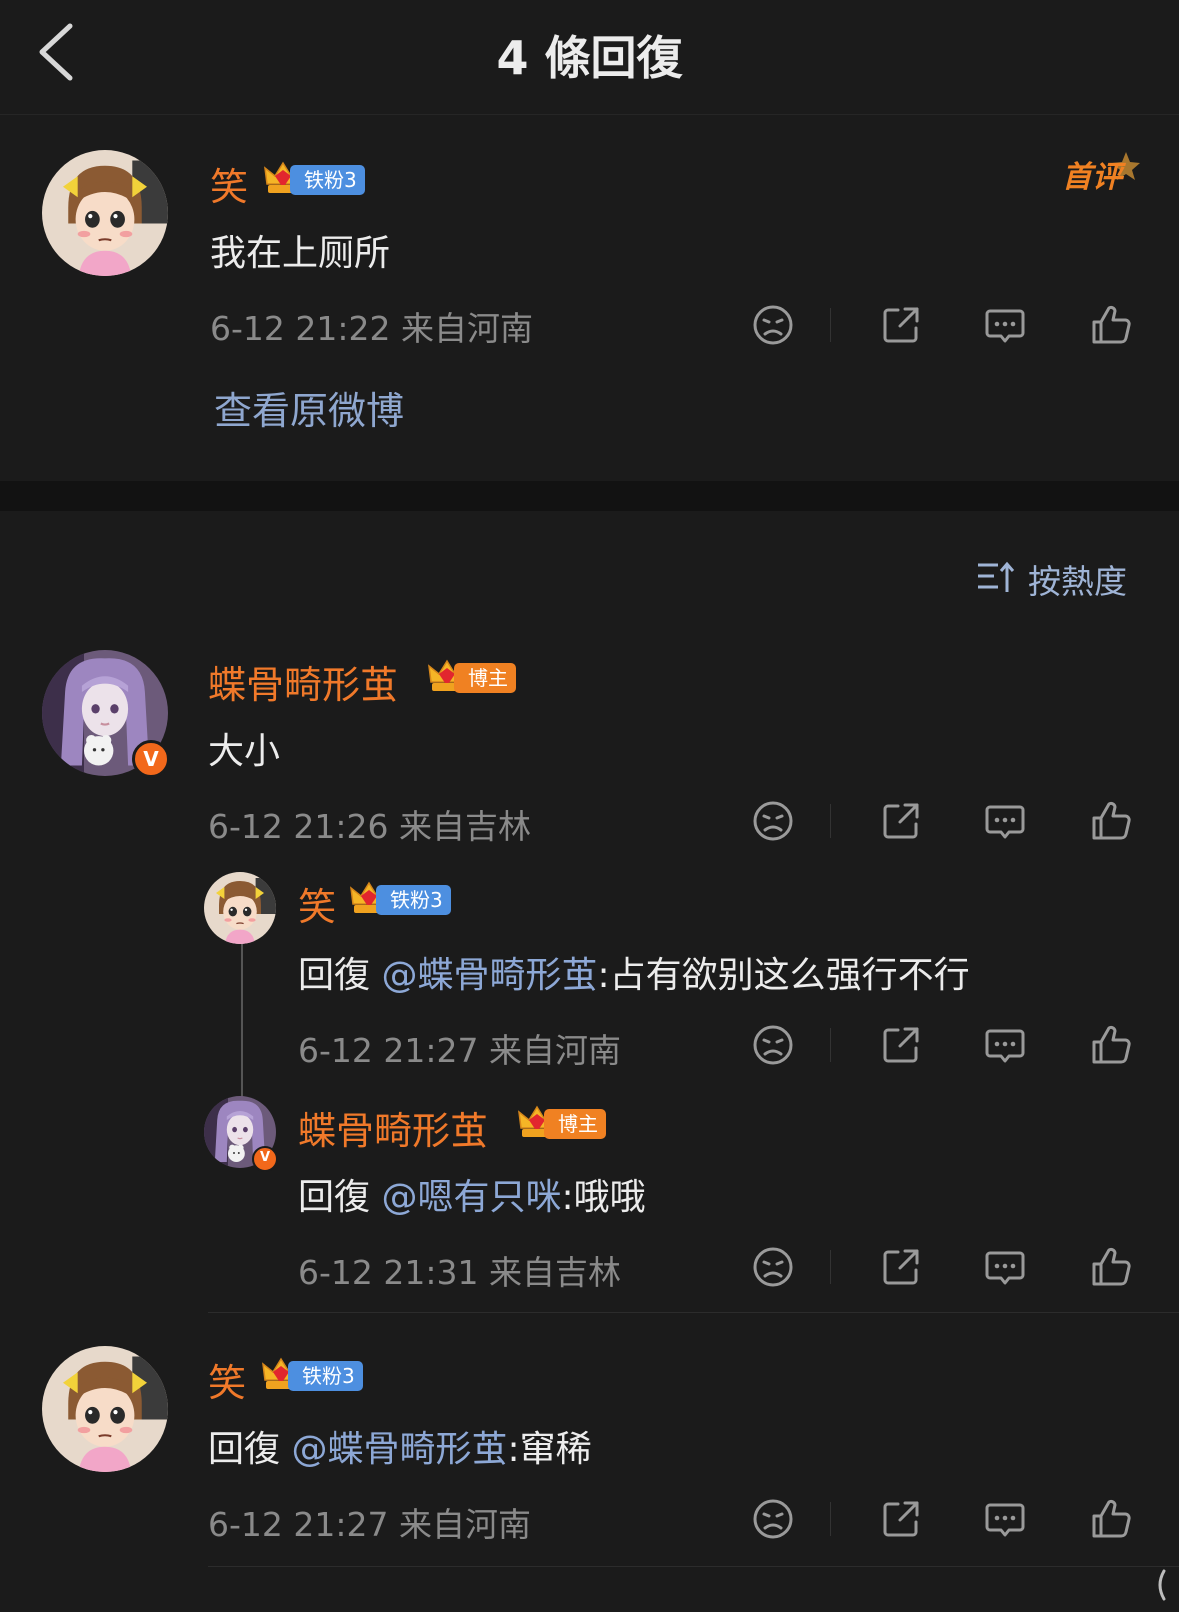 This screenshot has width=1179, height=1612. I want to click on comment-text: 回復 @蝶骨畸形茧:窜稀, so click(400, 1446).